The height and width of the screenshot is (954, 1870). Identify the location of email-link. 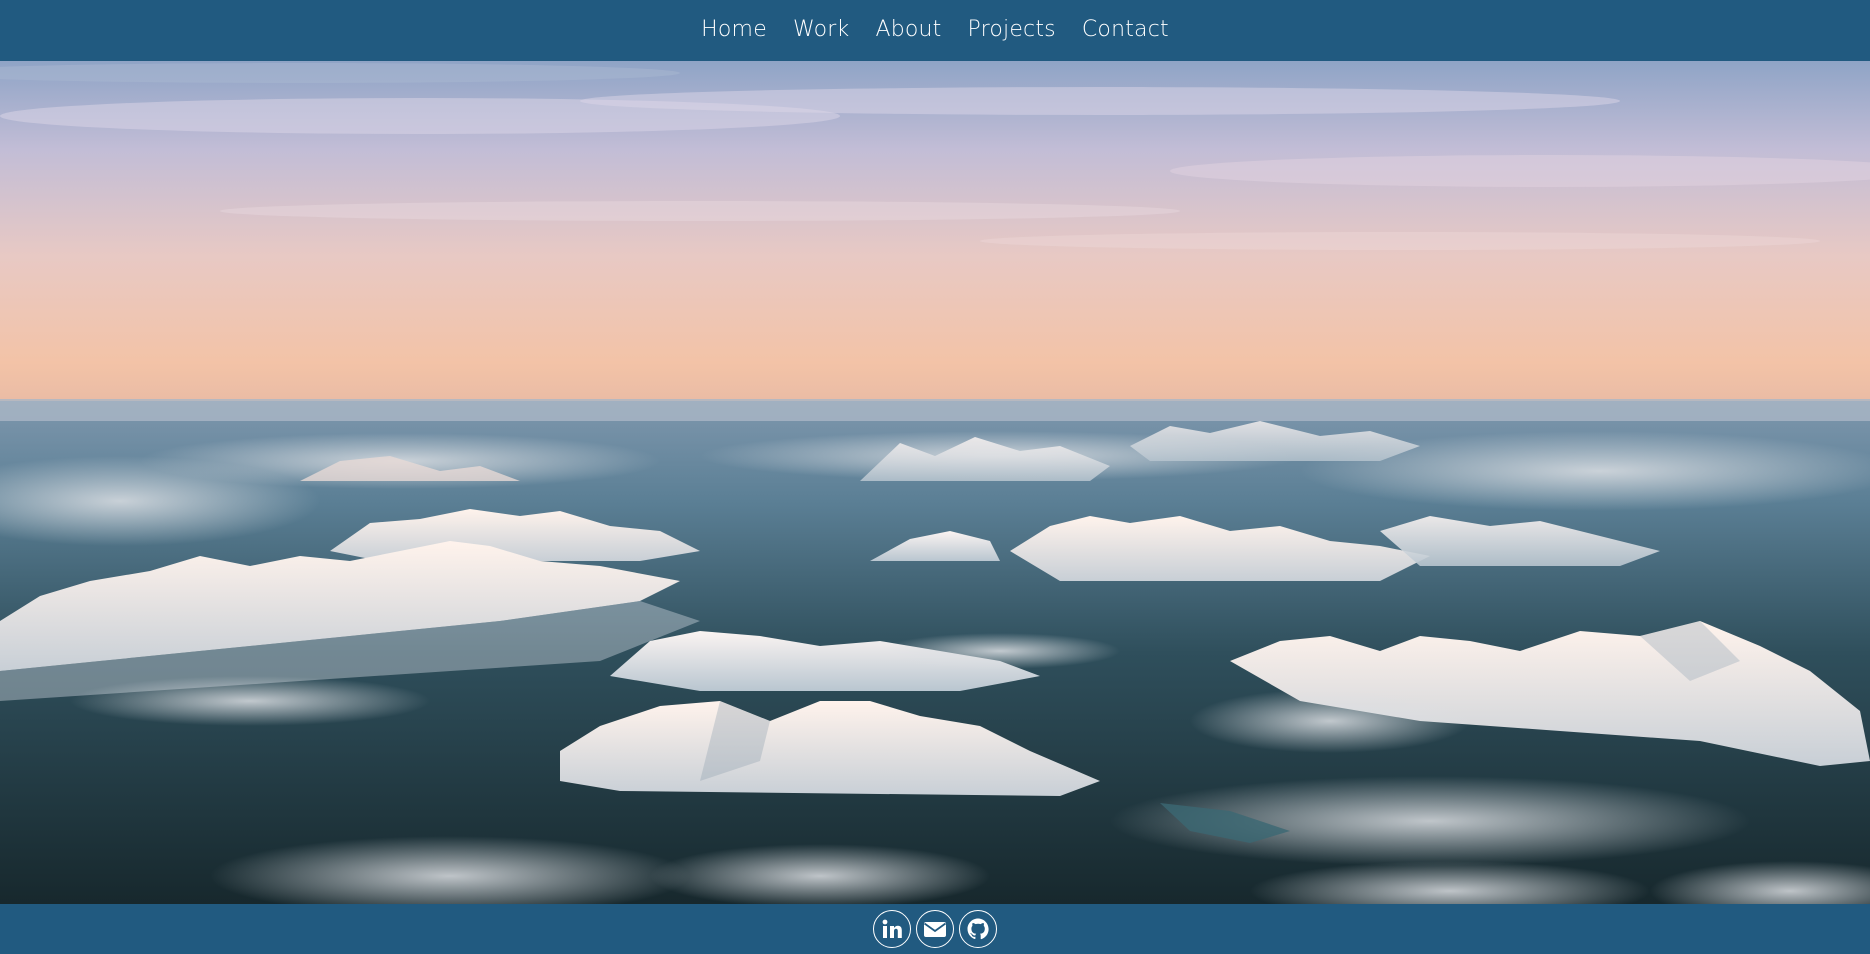
(935, 929).